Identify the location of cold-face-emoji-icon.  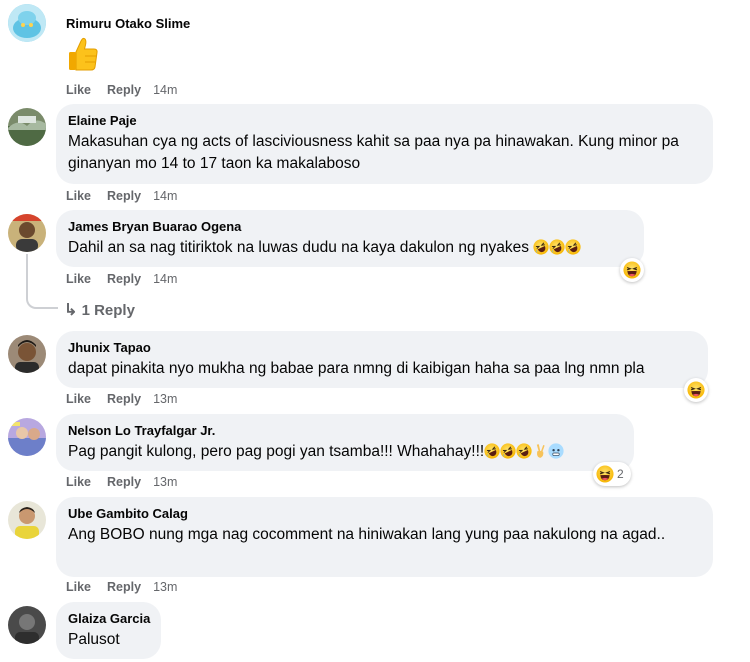
(556, 451).